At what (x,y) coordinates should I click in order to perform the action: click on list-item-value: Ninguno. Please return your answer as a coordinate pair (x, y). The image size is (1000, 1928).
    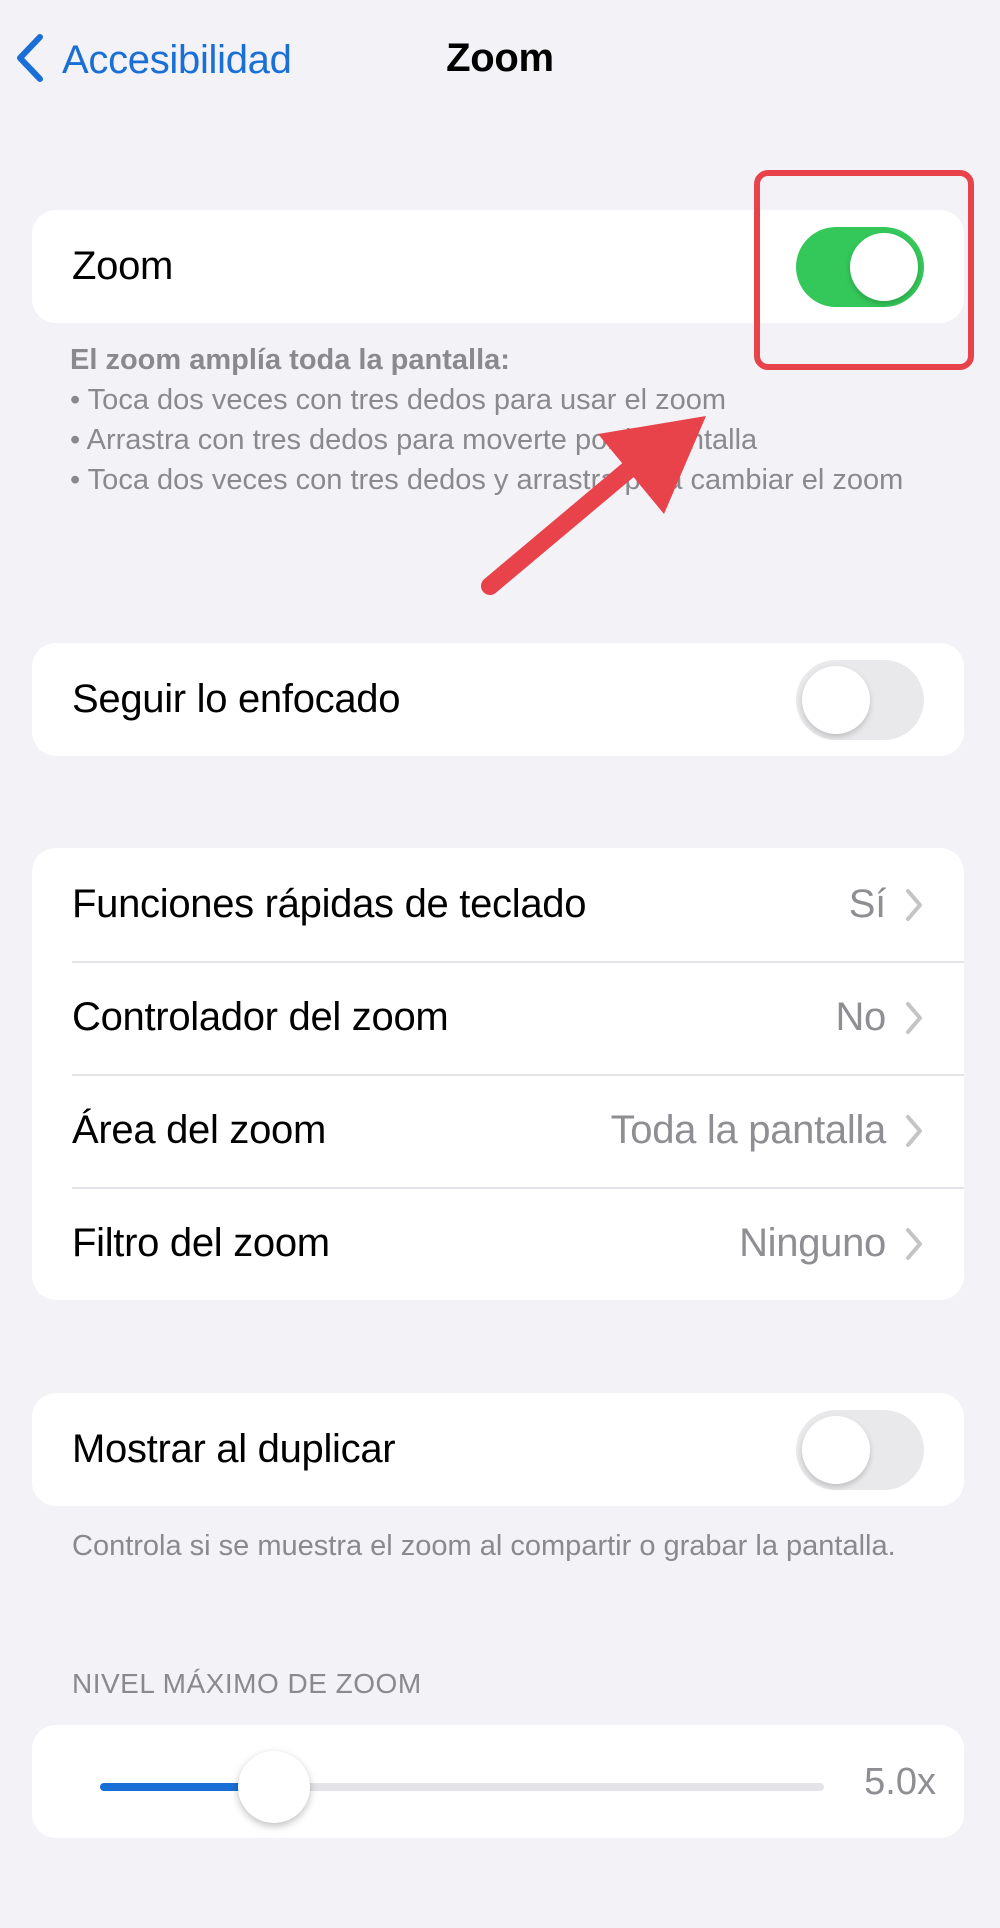
    Looking at the image, I should click on (812, 1243).